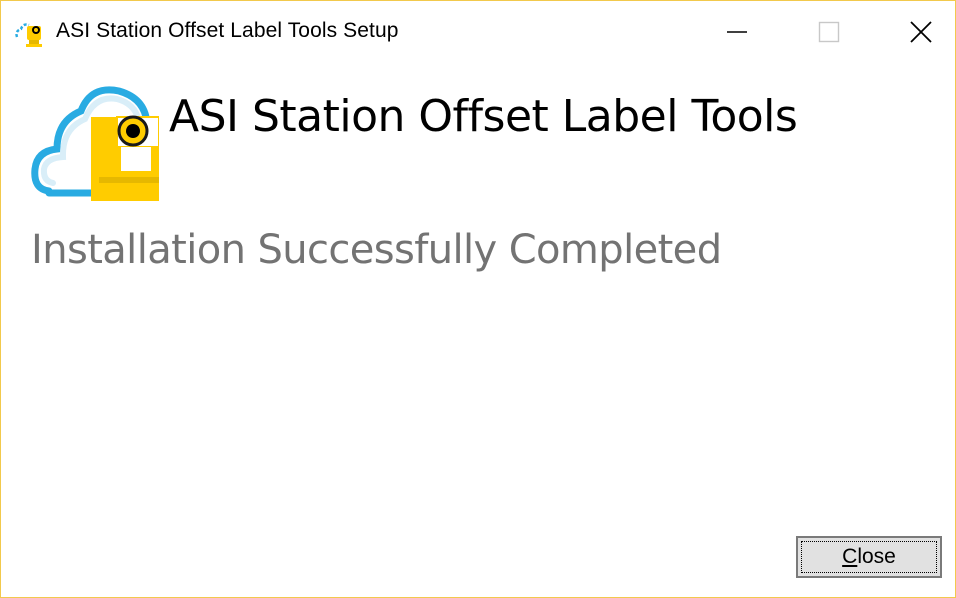  Describe the element at coordinates (478, 32) in the screenshot. I see `title-bar: ASI Station Offset Label Tools Setup` at that location.